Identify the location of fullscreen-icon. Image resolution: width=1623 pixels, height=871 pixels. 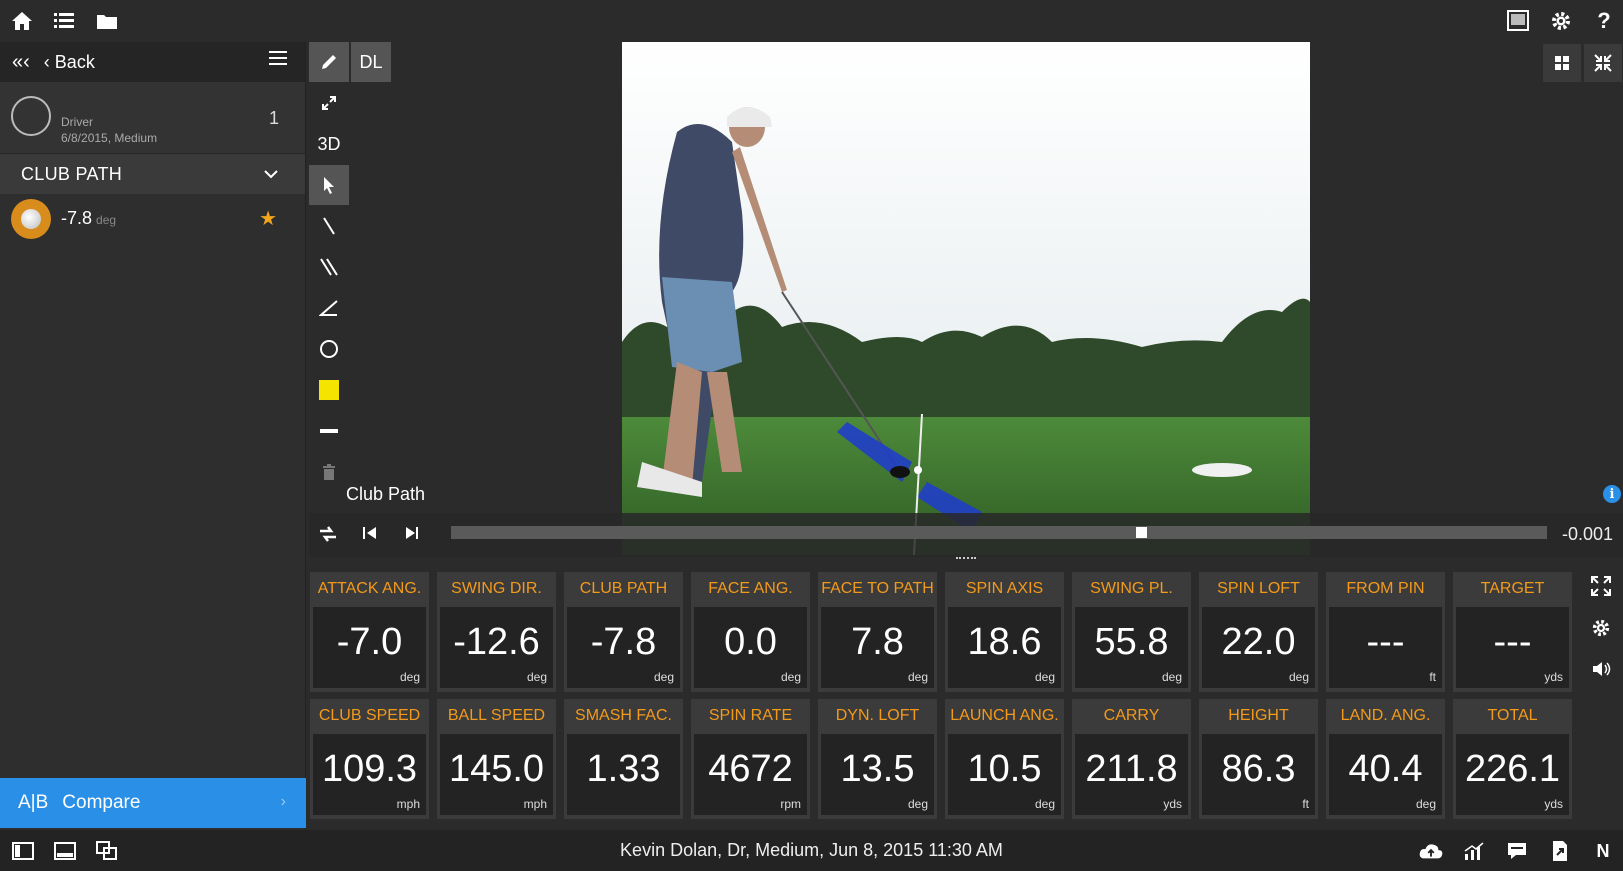
(1601, 588).